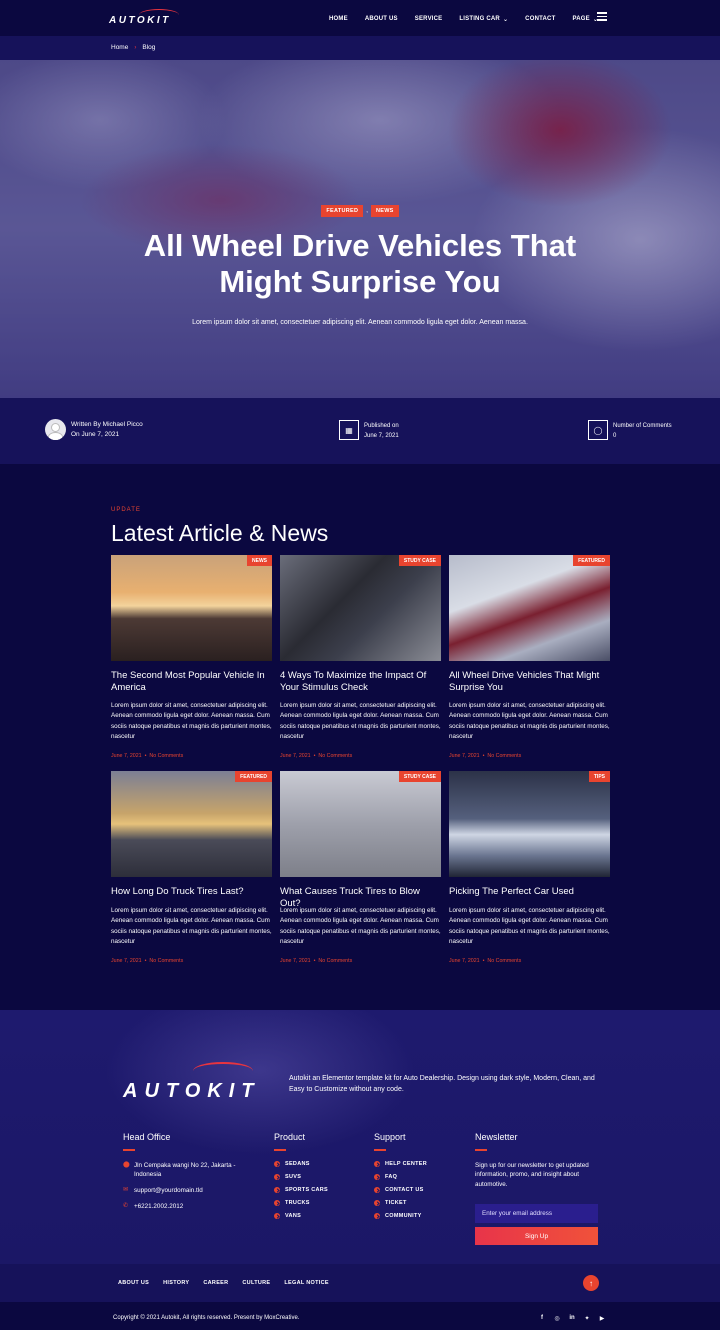 The width and height of the screenshot is (720, 1330). Describe the element at coordinates (319, 1163) in the screenshot. I see `footer-link: SEDANS` at that location.